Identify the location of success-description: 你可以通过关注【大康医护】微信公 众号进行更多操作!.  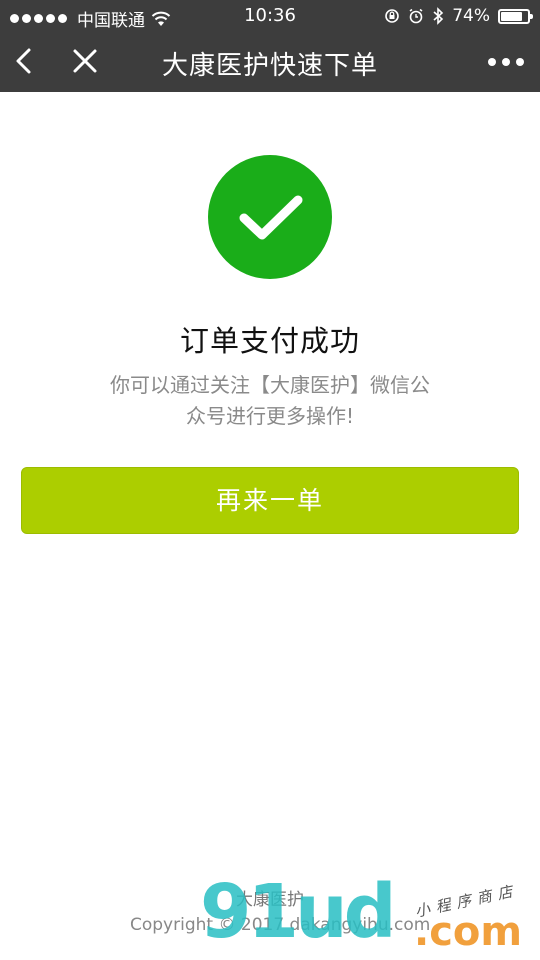
(270, 401).